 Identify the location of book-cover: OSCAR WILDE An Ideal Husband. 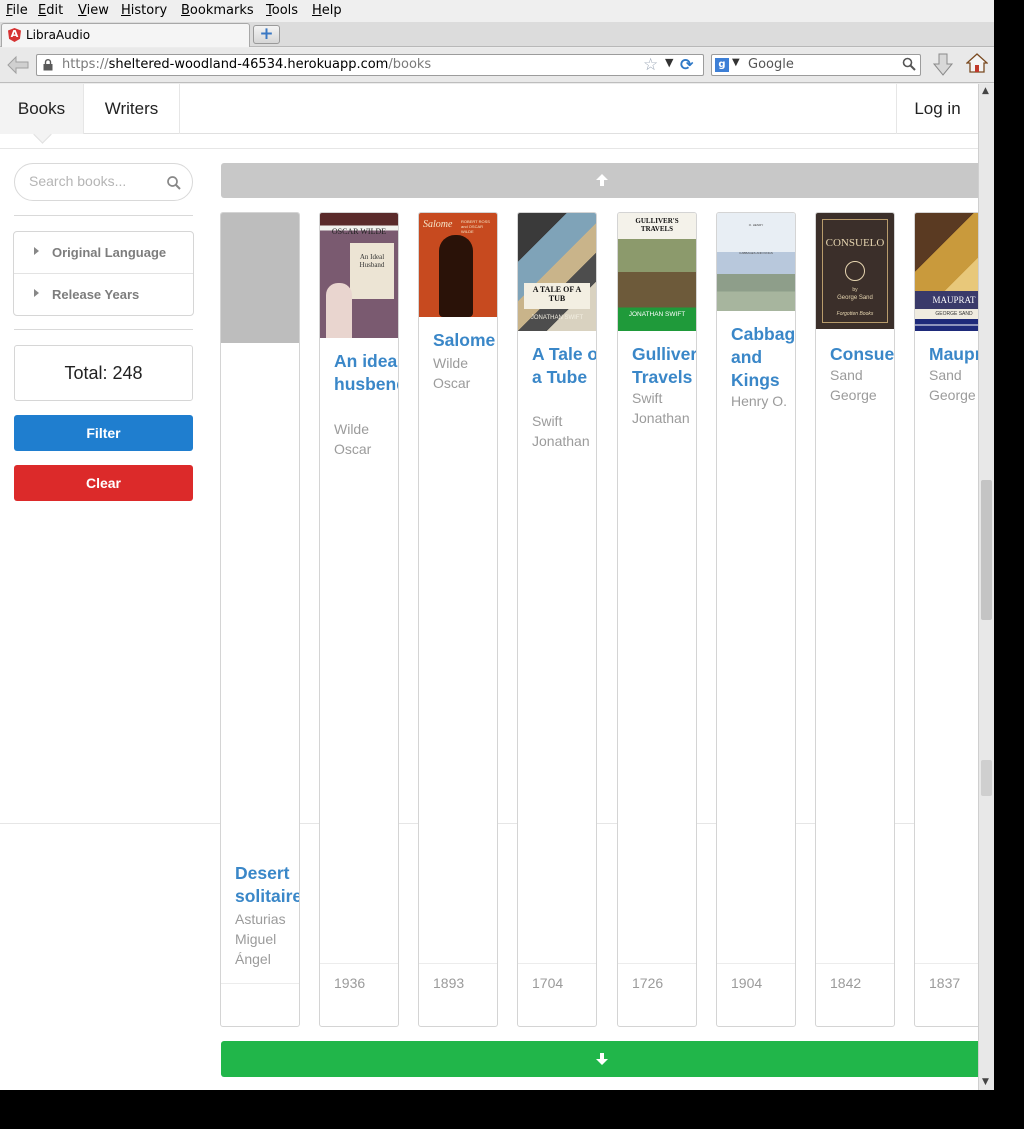
(359, 275).